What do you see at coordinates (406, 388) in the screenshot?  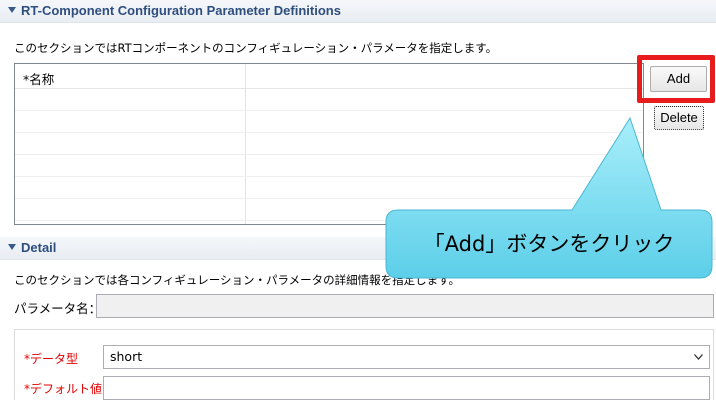 I see `default-value-input` at bounding box center [406, 388].